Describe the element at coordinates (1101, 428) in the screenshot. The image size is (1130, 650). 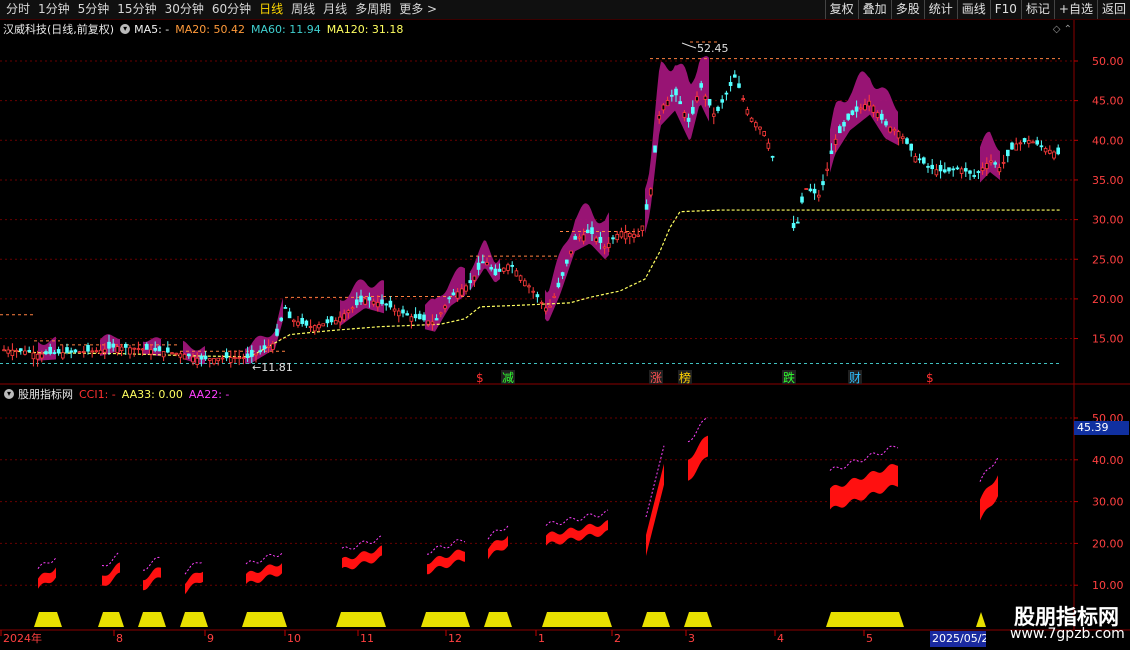
I see `sub-current-value: 45.39` at that location.